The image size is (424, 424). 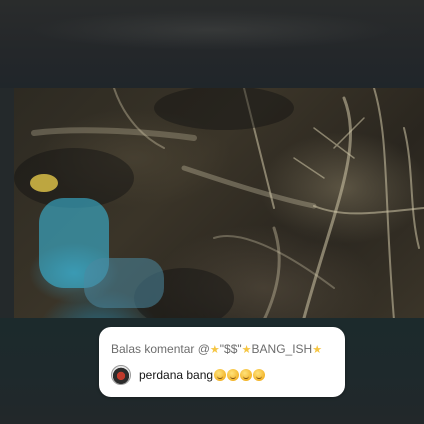 What do you see at coordinates (7, 204) in the screenshot?
I see `left-background` at bounding box center [7, 204].